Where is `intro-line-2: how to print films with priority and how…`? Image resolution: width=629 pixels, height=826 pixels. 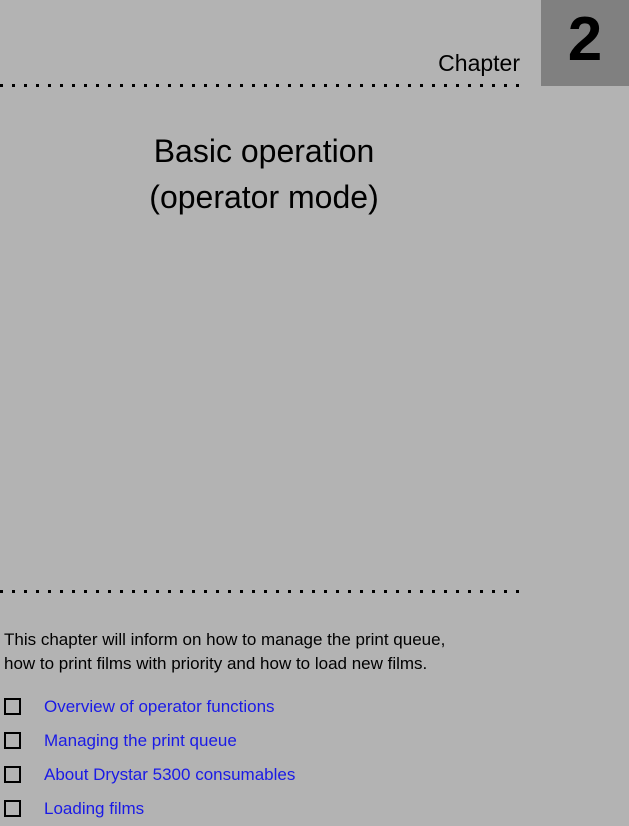
intro-line-2: how to print films with priority and how… is located at coordinates (216, 663).